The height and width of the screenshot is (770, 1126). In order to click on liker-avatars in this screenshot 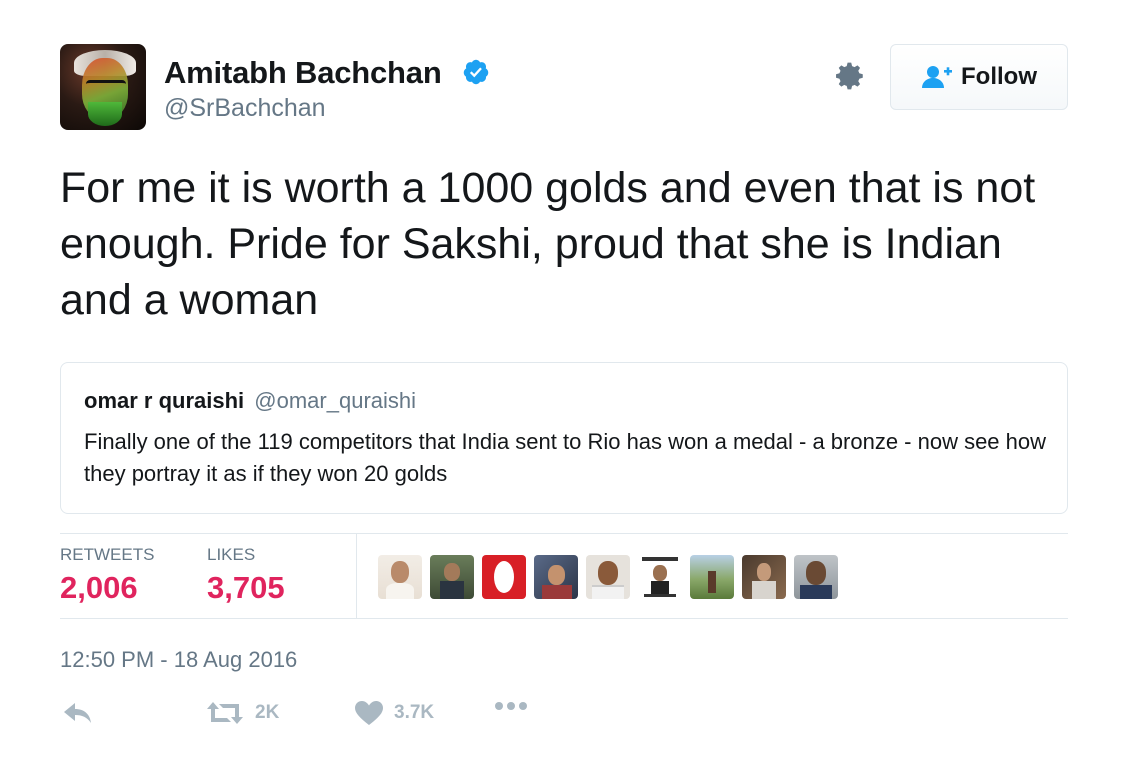, I will do `click(608, 577)`.